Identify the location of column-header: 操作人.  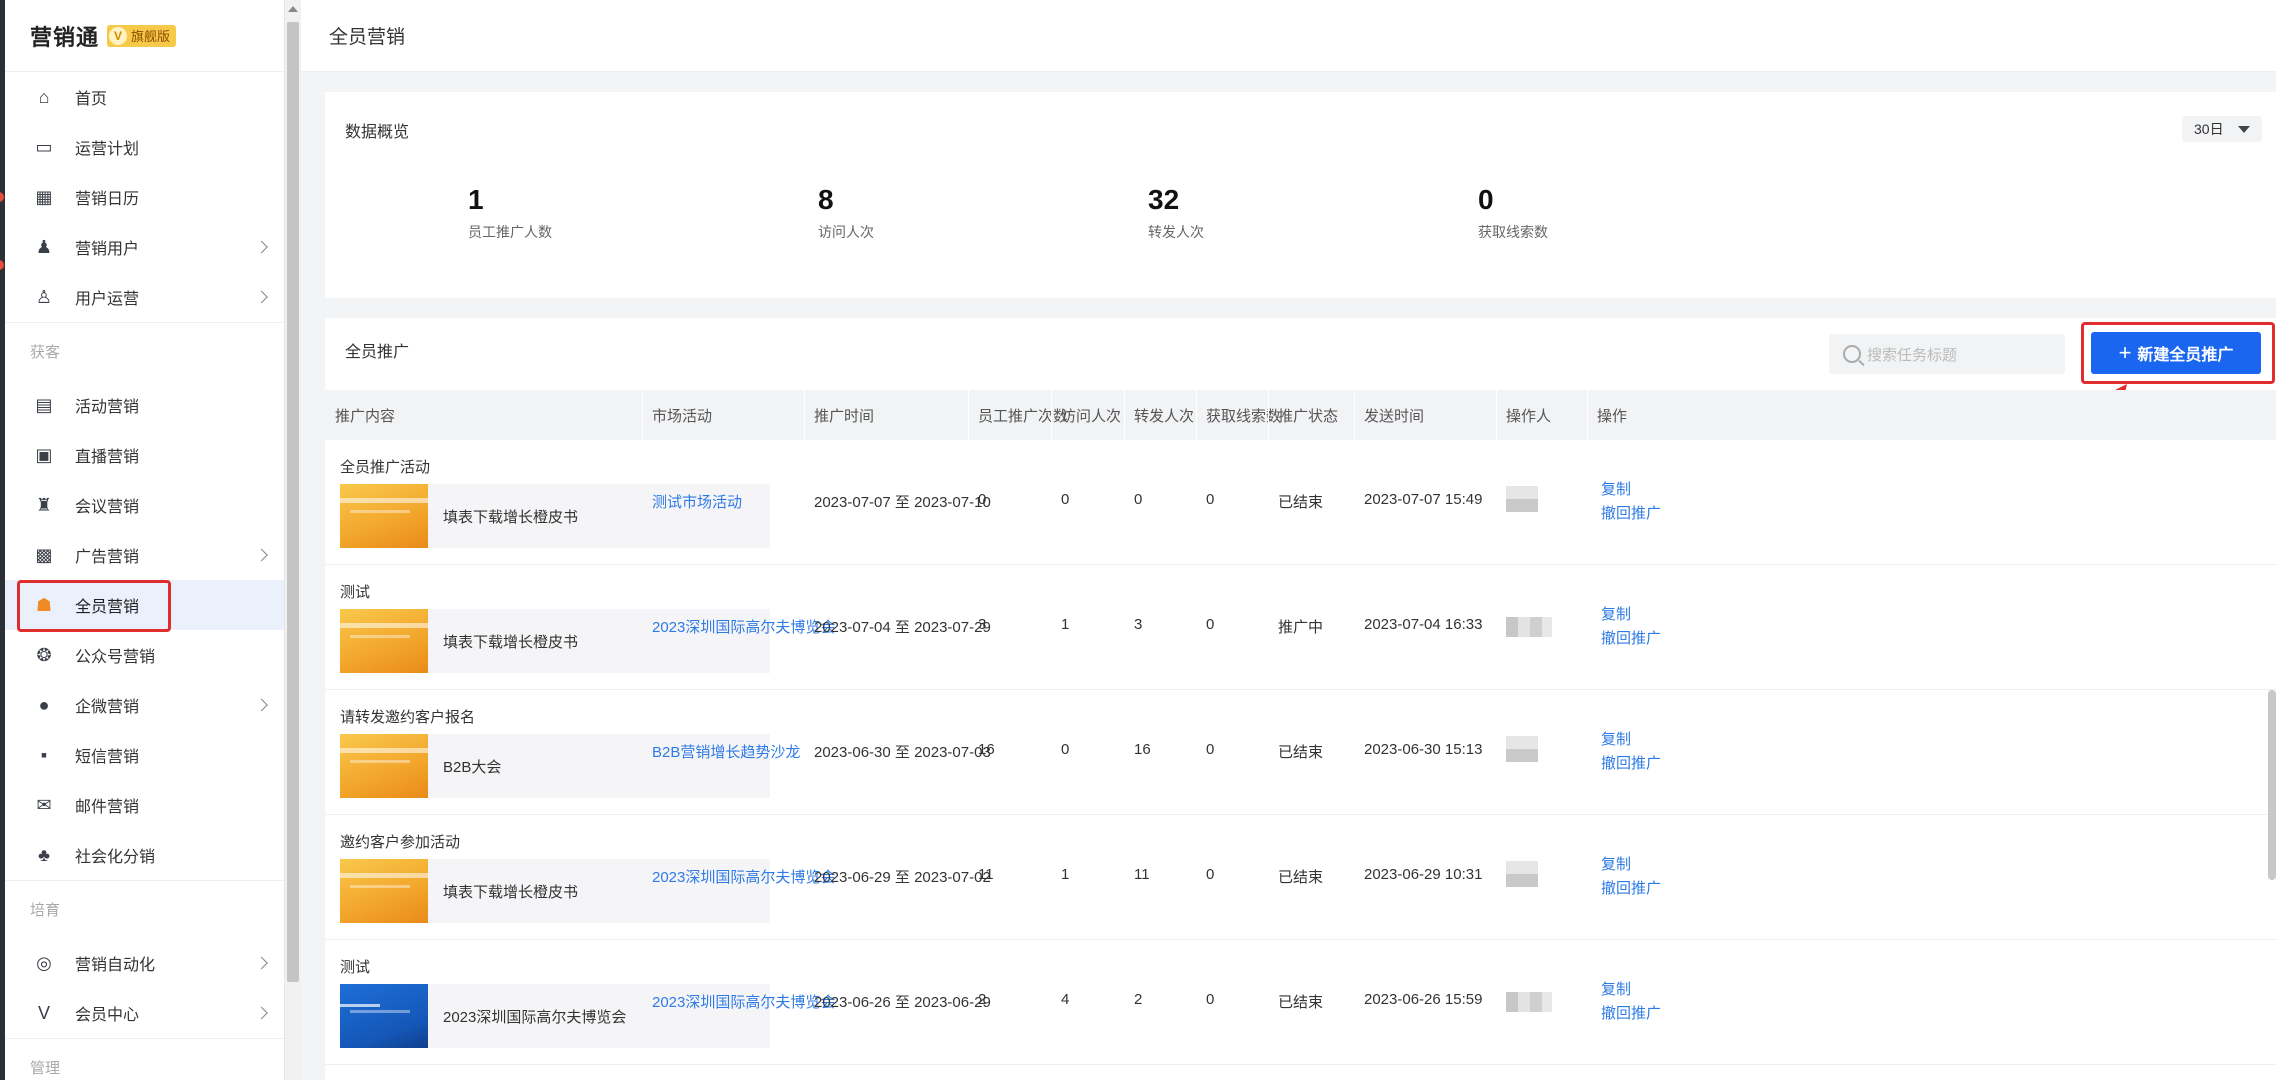
(1529, 416).